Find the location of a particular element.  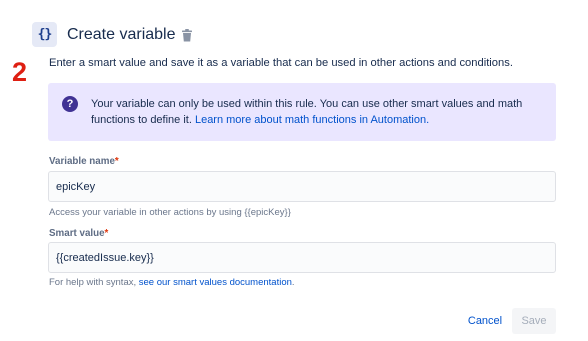

question-mark-icon: ? is located at coordinates (70, 104).